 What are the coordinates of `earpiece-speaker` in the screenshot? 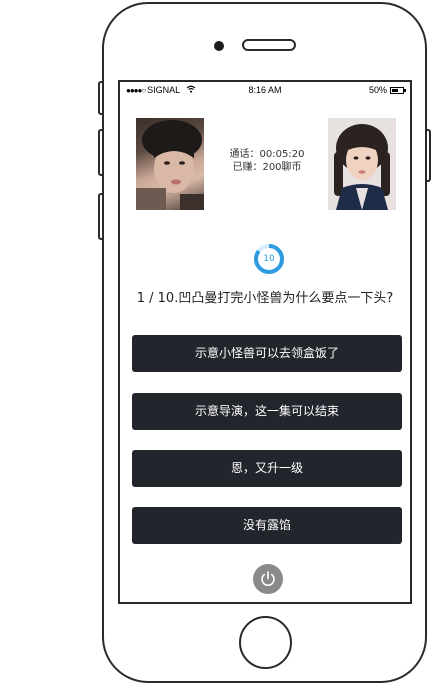 It's located at (269, 45).